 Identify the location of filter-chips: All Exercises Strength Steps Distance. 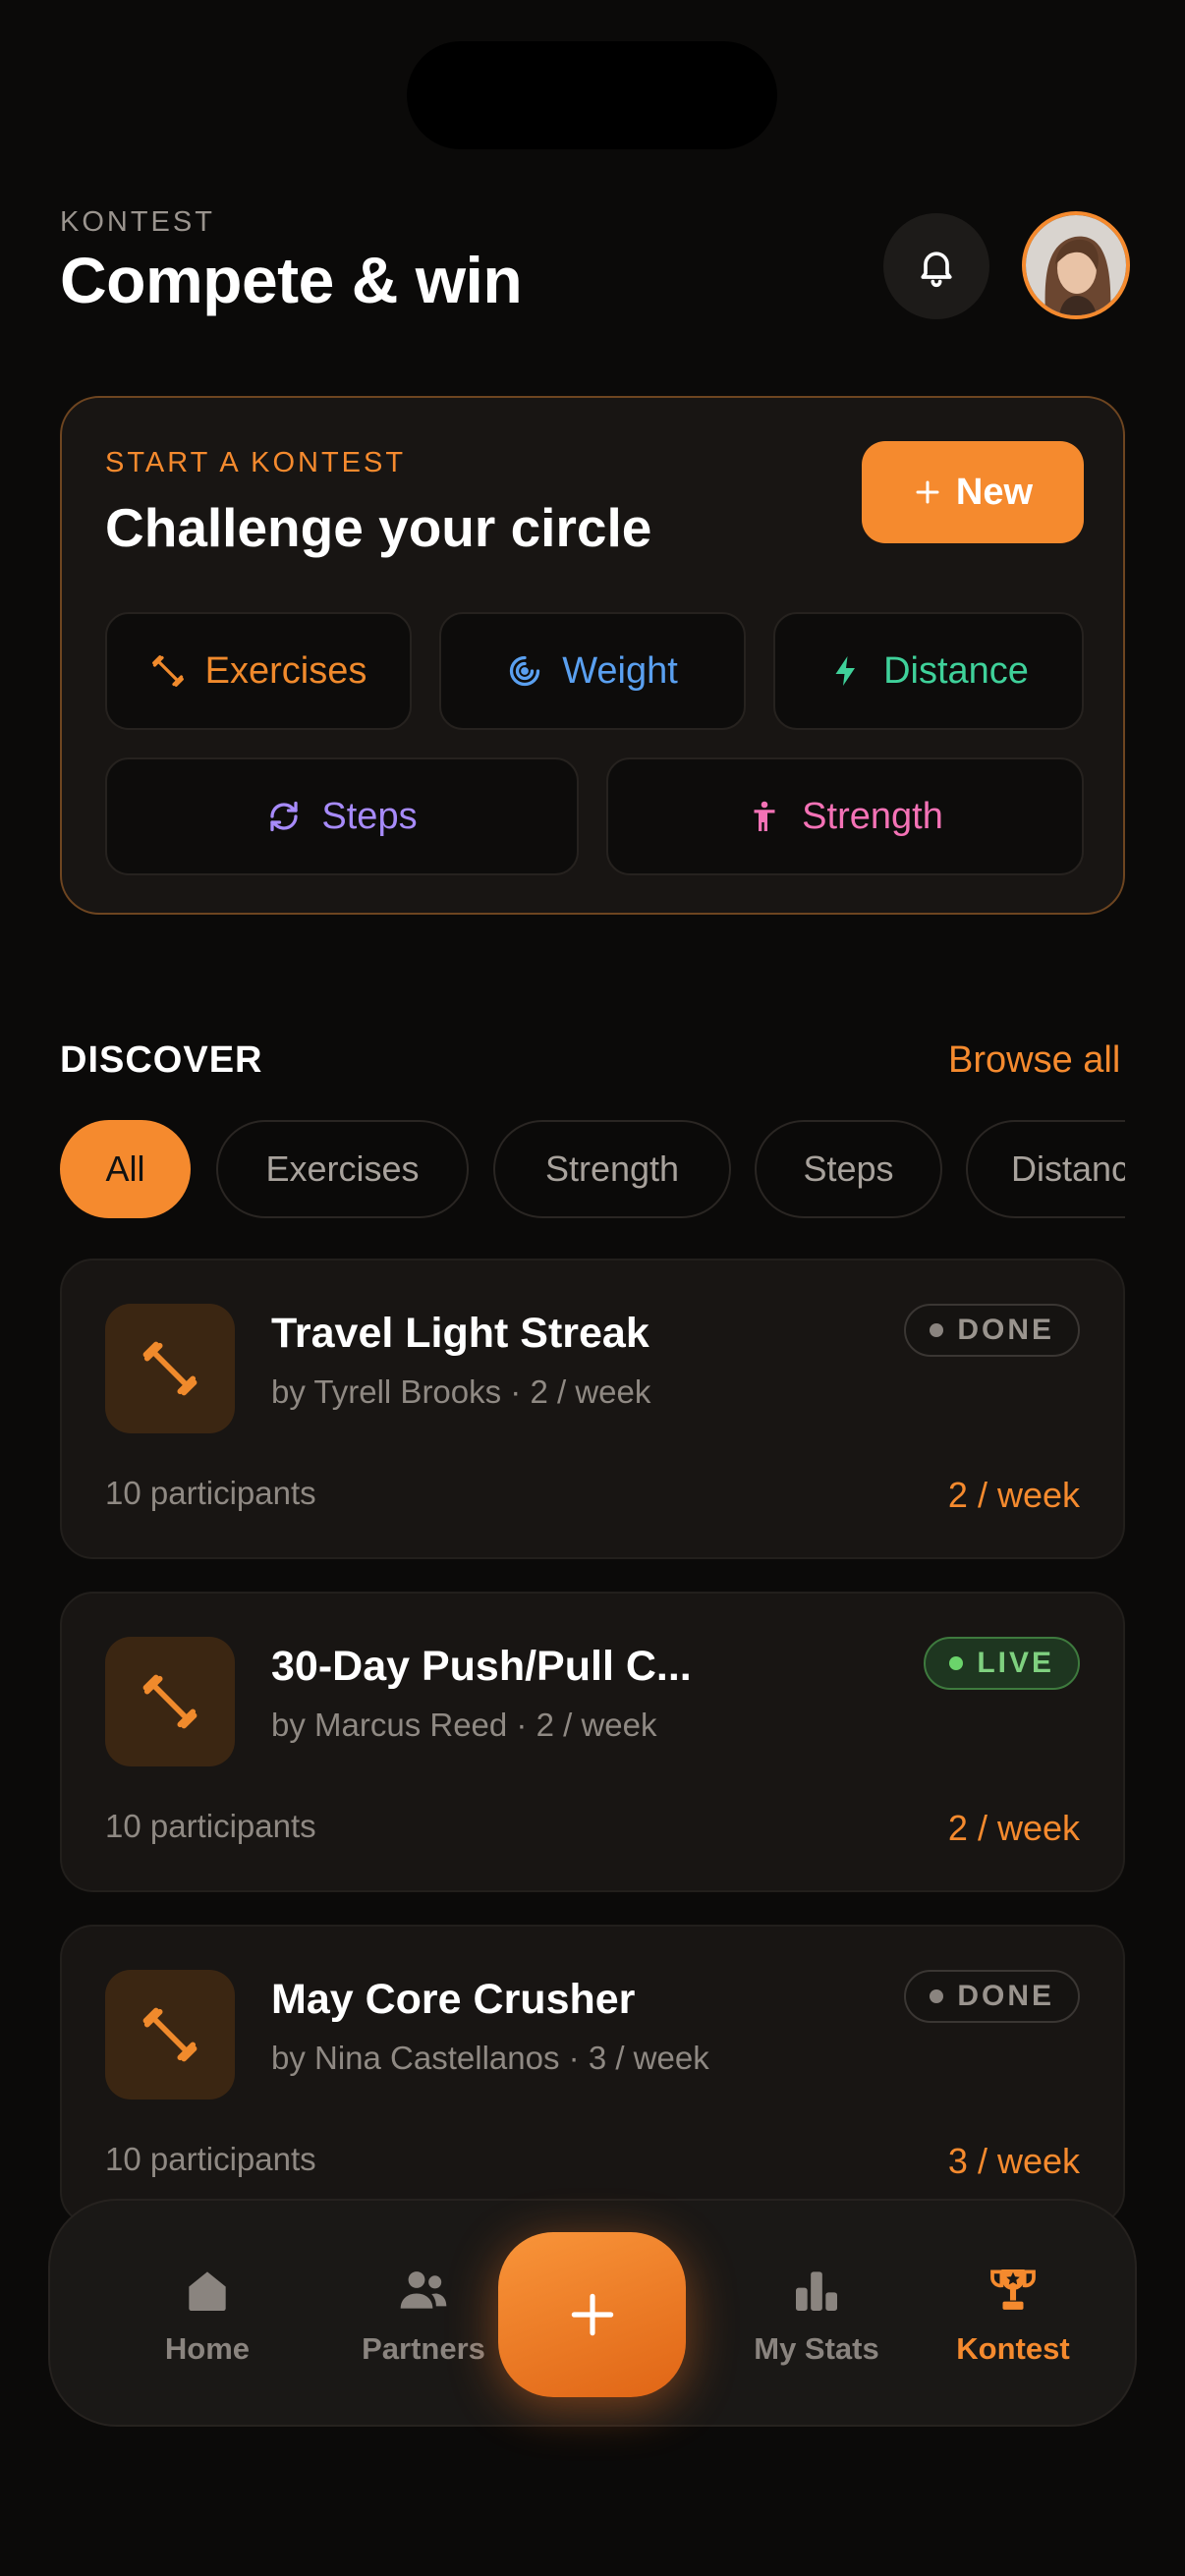
(592, 1169).